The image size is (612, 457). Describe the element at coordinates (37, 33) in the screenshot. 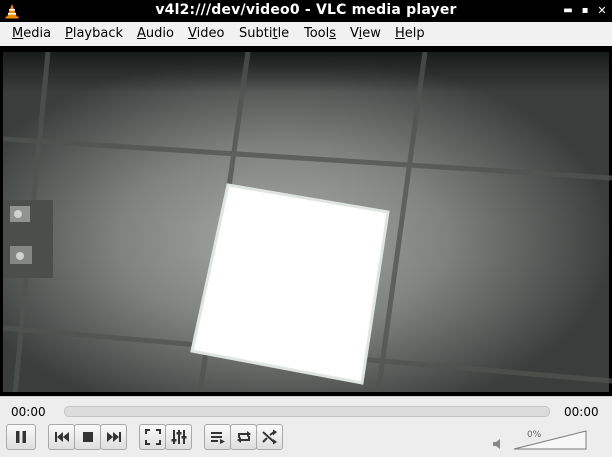

I see `menu-media-rest: edia` at that location.